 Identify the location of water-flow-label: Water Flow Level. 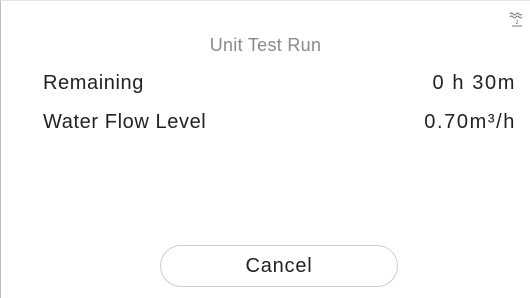
(125, 122).